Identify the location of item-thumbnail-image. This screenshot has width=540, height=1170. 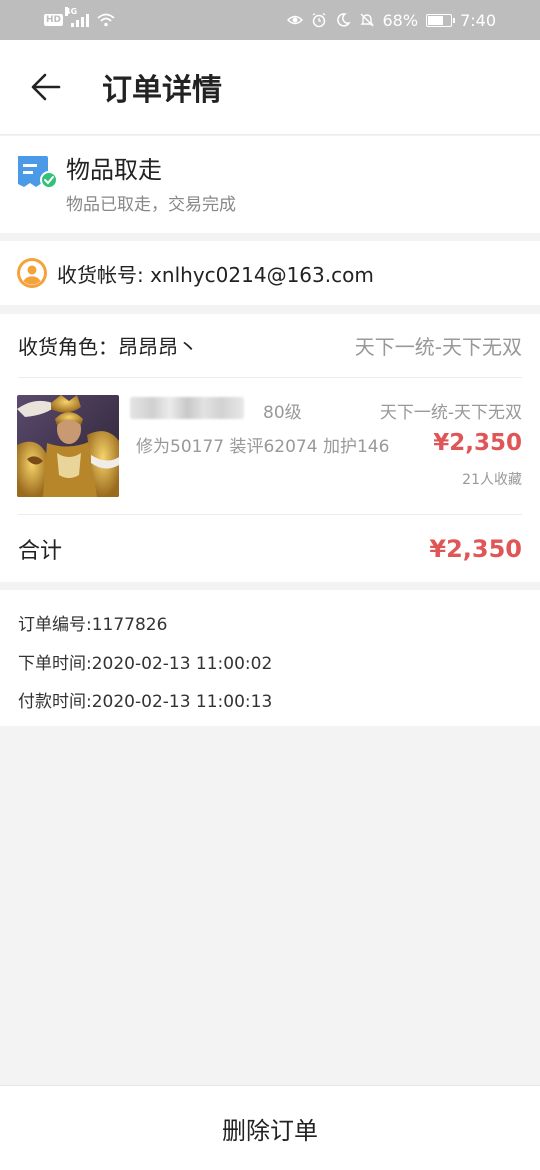
(68, 446).